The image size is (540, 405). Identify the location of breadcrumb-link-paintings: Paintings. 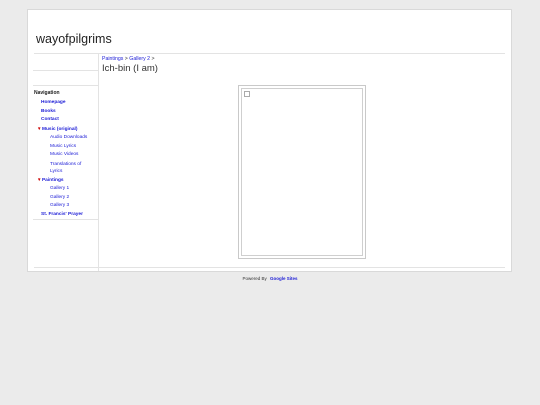
(112, 59).